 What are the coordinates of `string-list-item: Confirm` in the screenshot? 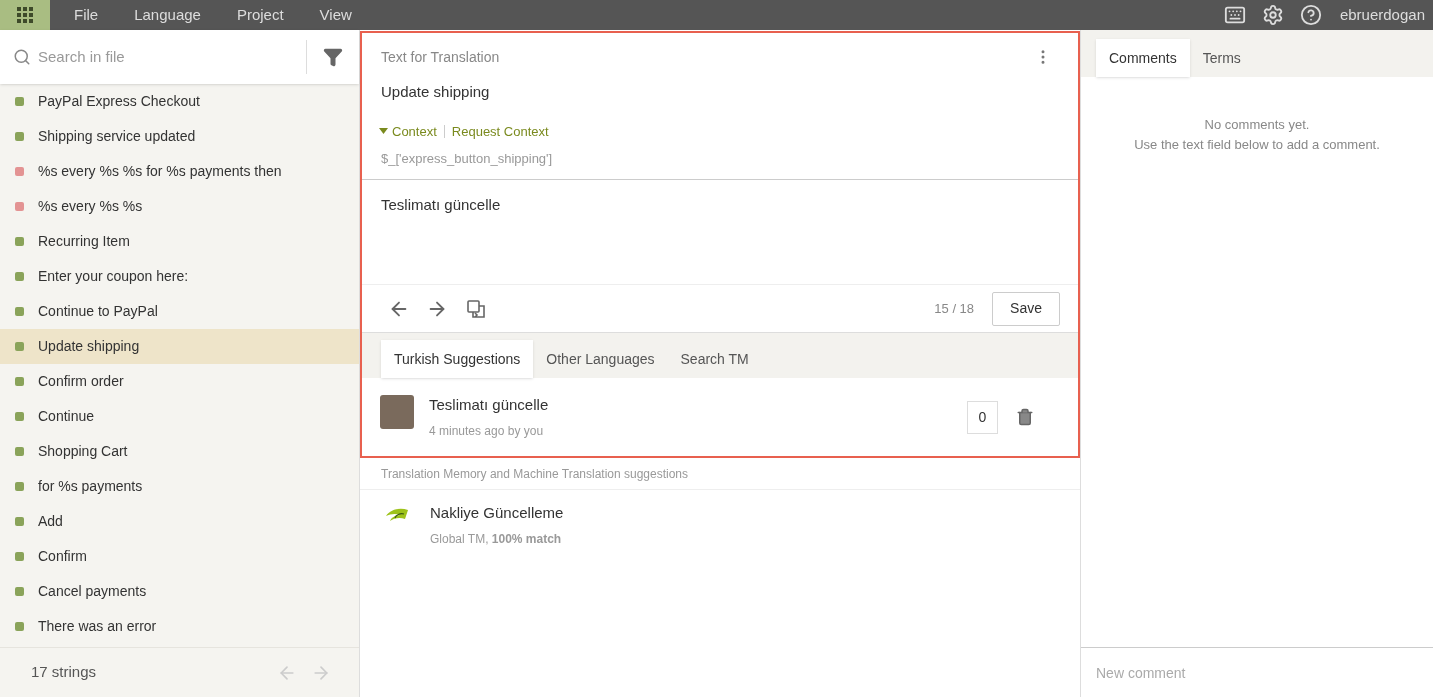 It's located at (179, 556).